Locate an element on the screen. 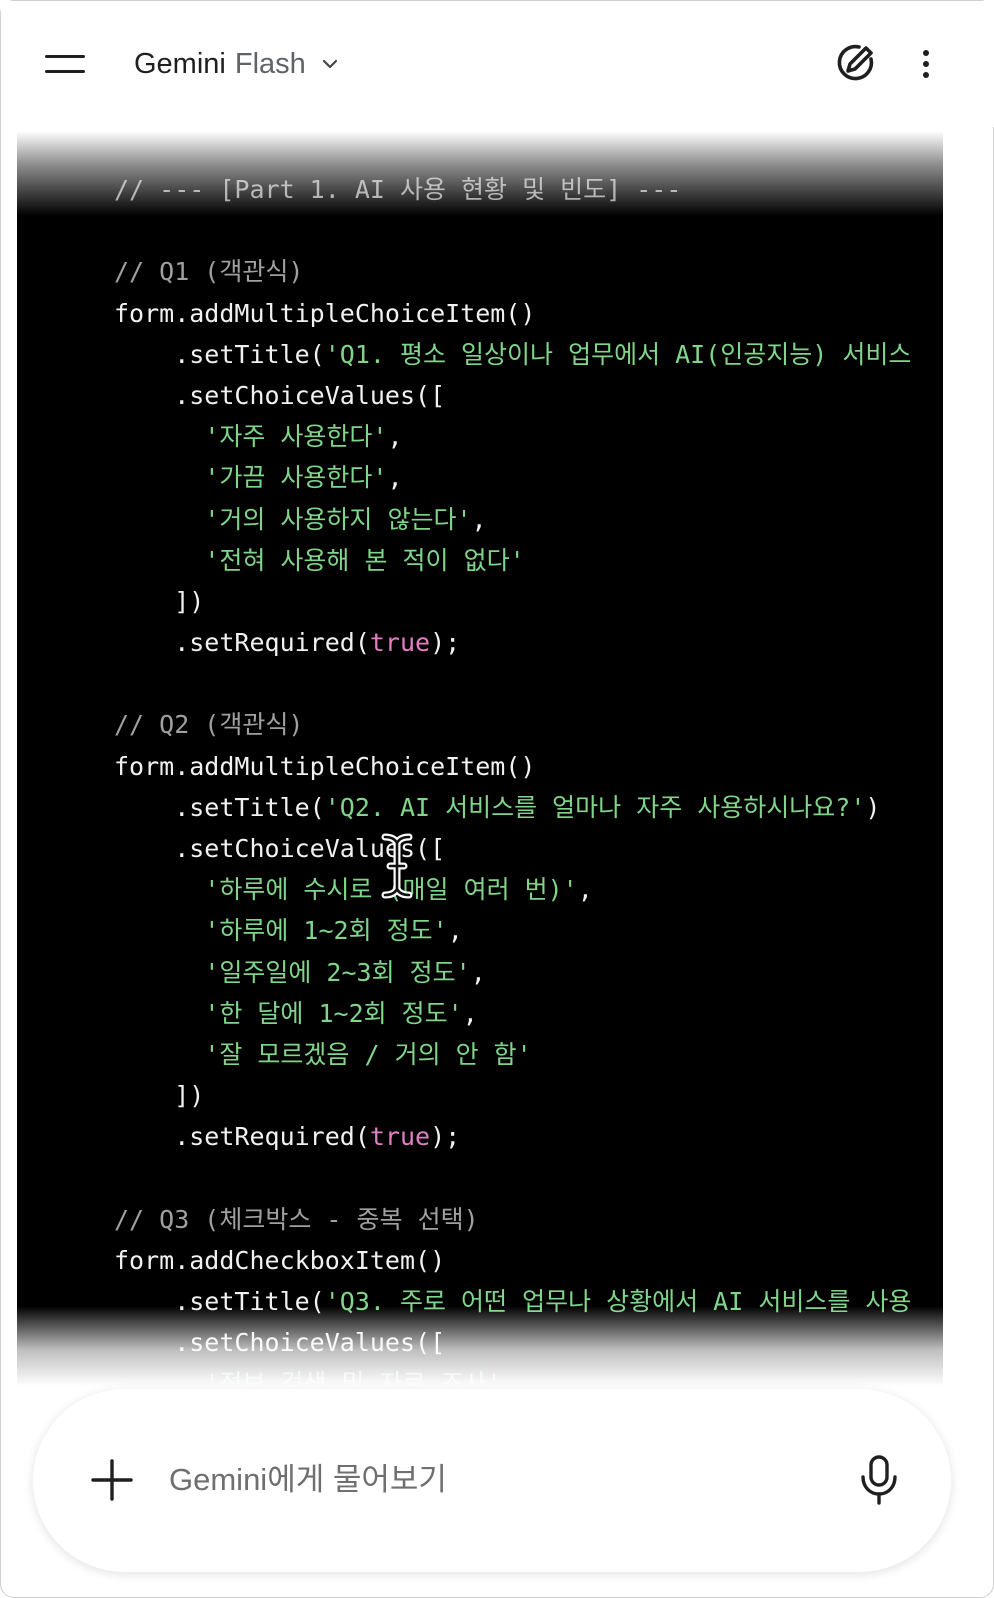 The width and height of the screenshot is (994, 1598). code-token-string: '하루에 1~2회 정도' is located at coordinates (326, 931).